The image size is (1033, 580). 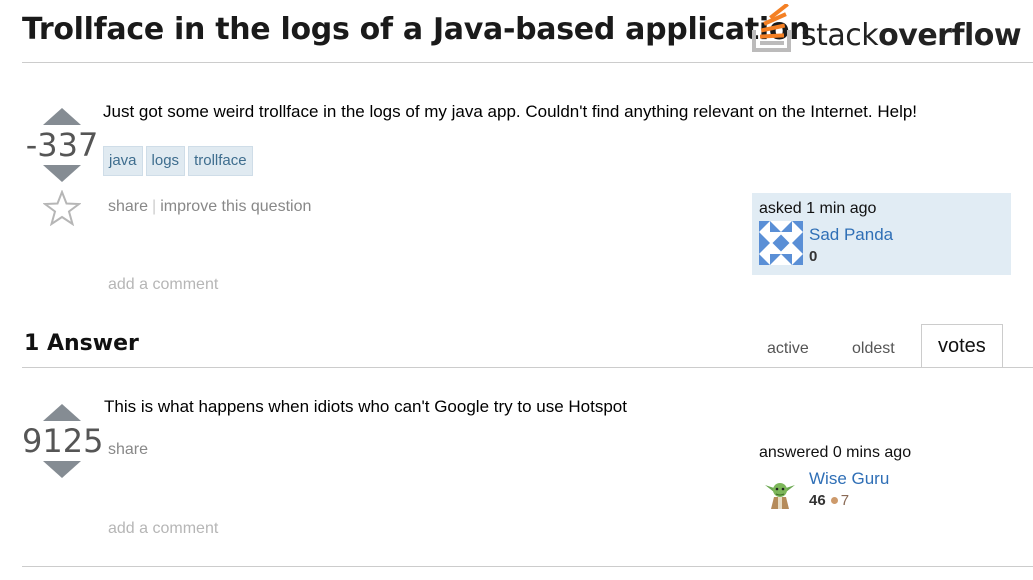 I want to click on asked-time: asked 1 min ago, so click(x=818, y=208).